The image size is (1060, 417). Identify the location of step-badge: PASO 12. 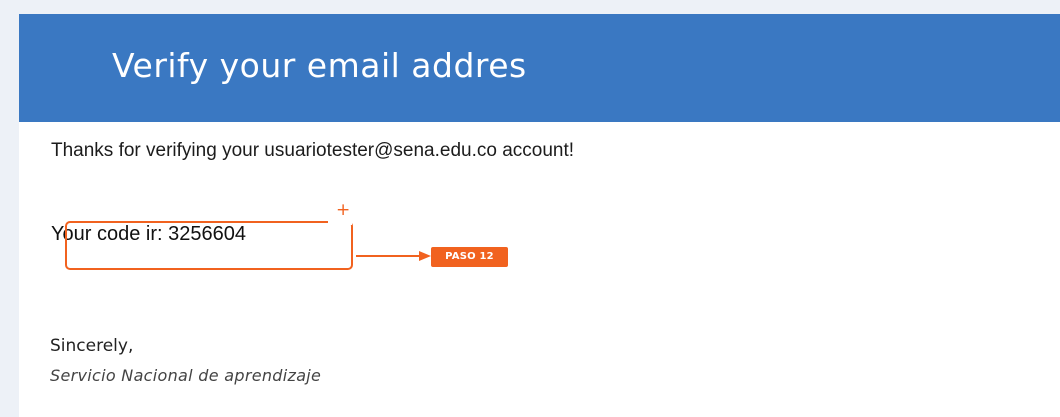
(469, 257).